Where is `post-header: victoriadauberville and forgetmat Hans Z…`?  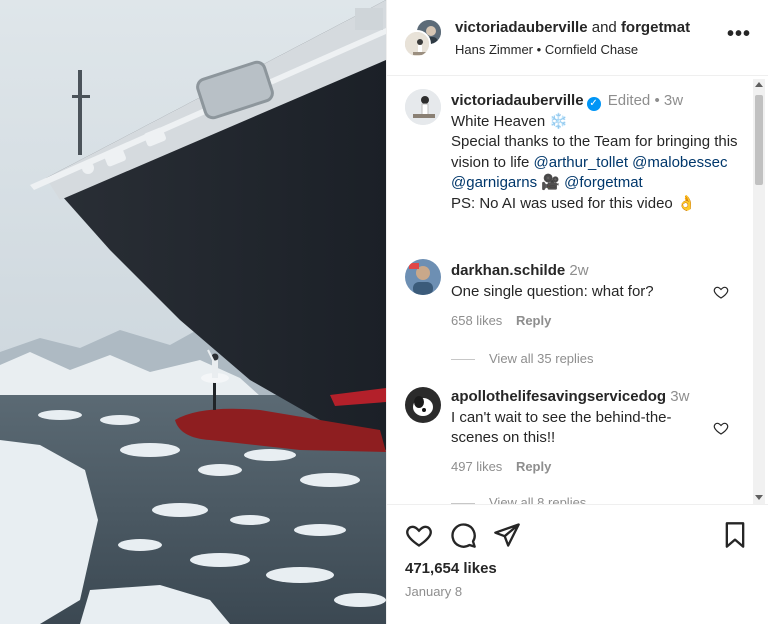
post-header: victoriadauberville and forgetmat Hans Z… is located at coordinates (577, 38).